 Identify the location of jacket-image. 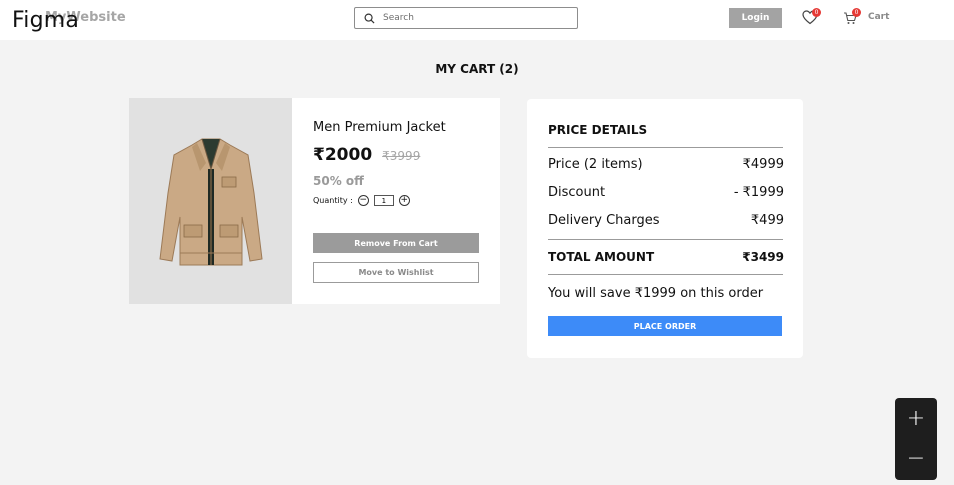
(210, 202).